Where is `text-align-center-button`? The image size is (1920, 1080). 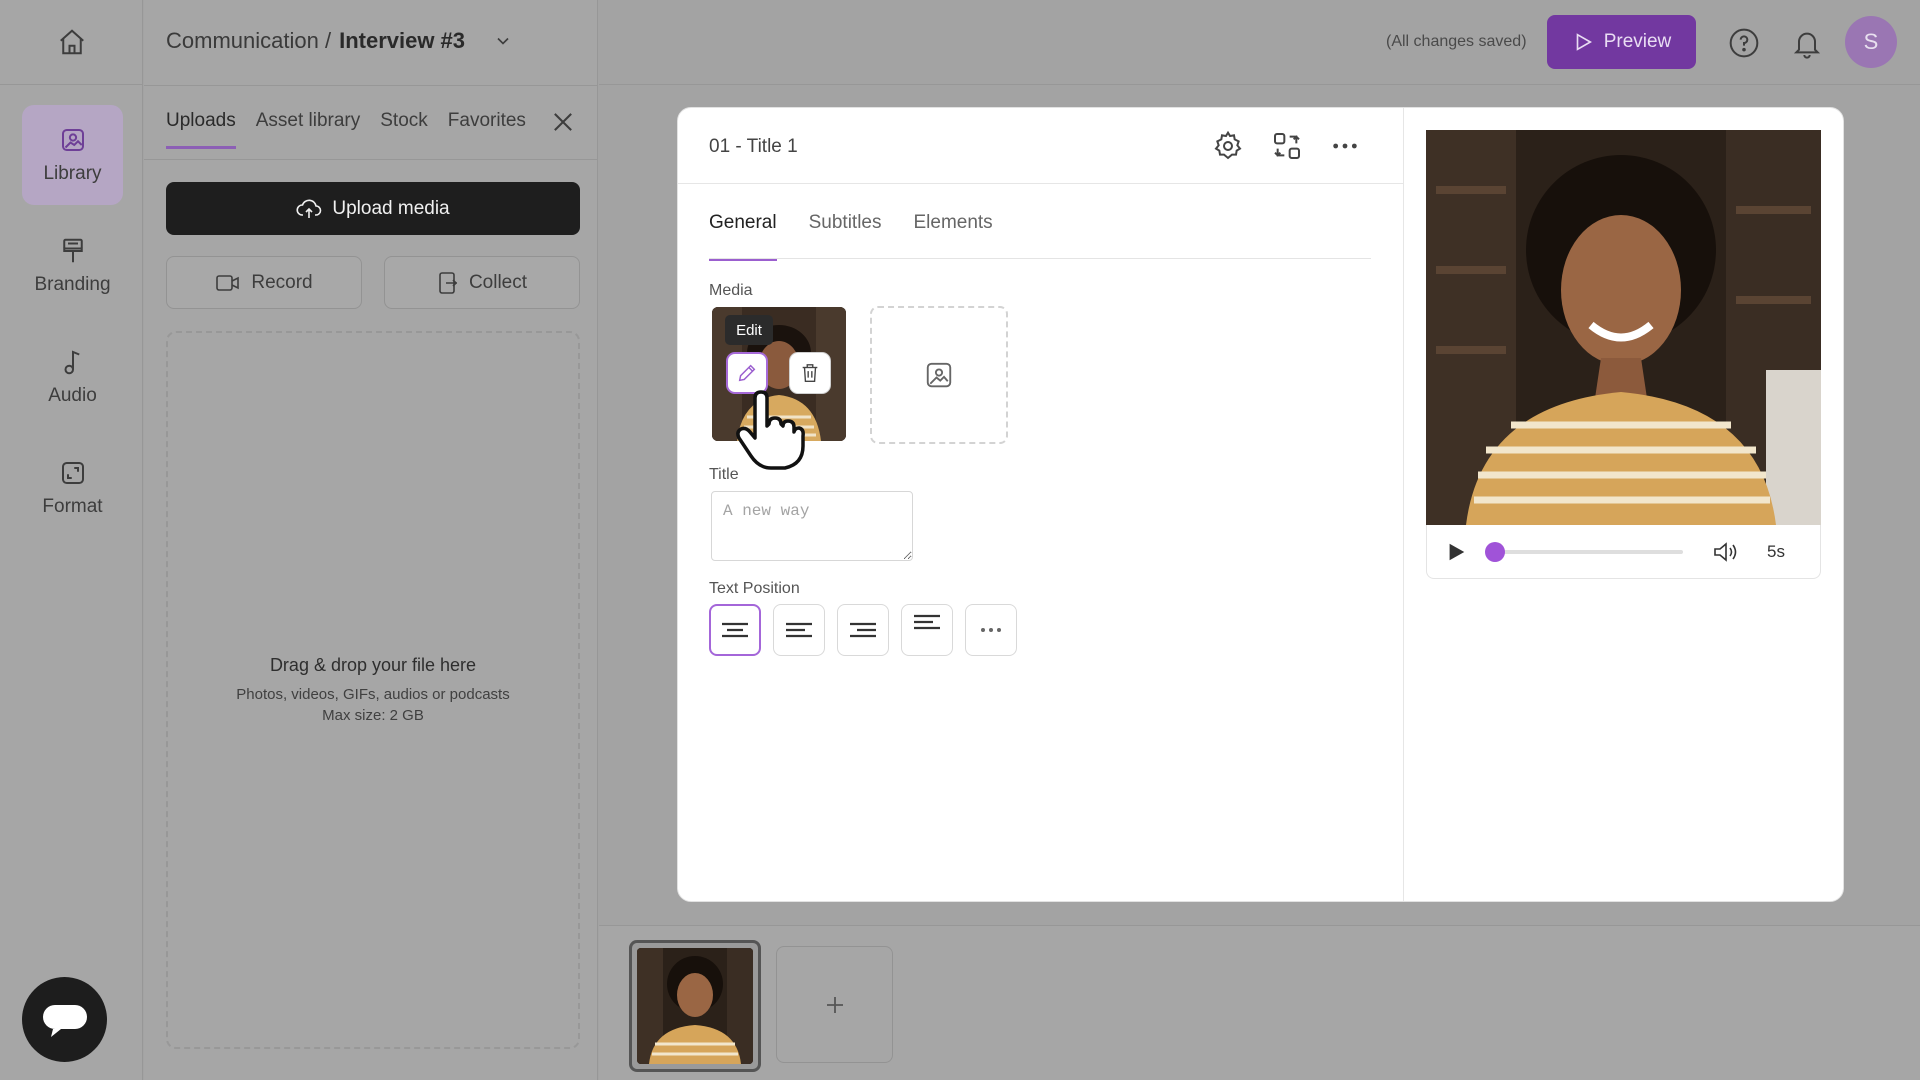 text-align-center-button is located at coordinates (735, 630).